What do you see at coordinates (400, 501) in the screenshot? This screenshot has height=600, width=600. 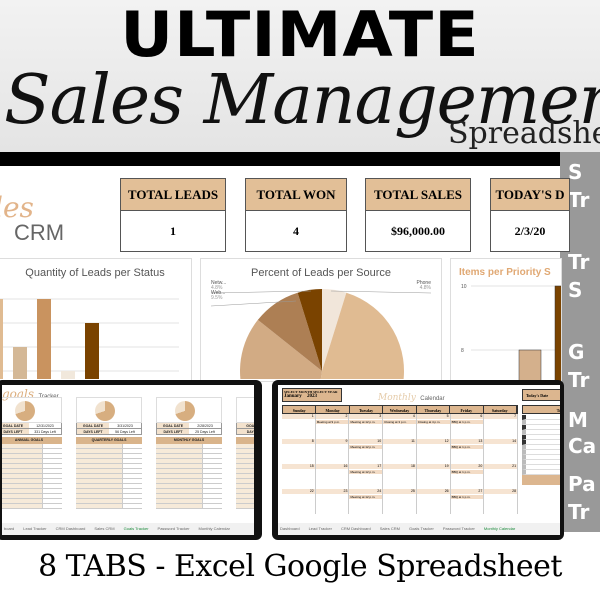 I see `calendar-day: 25` at bounding box center [400, 501].